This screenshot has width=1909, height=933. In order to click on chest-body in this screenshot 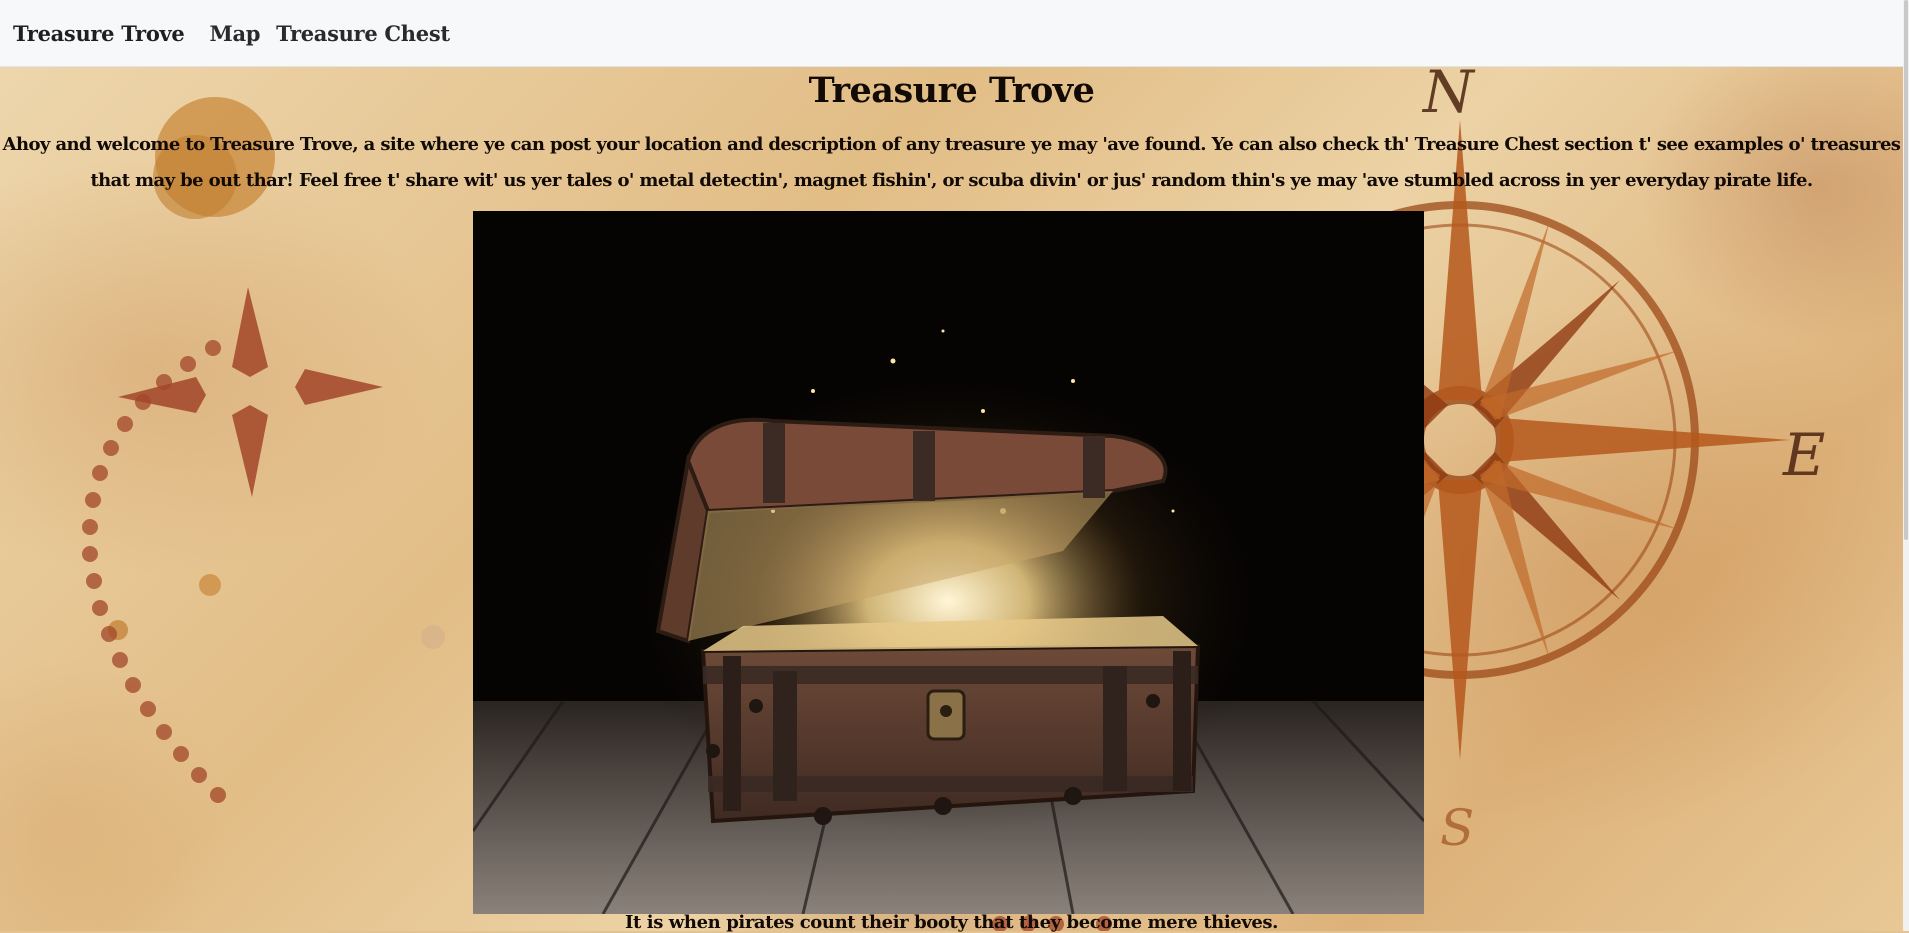, I will do `click(950, 720)`.